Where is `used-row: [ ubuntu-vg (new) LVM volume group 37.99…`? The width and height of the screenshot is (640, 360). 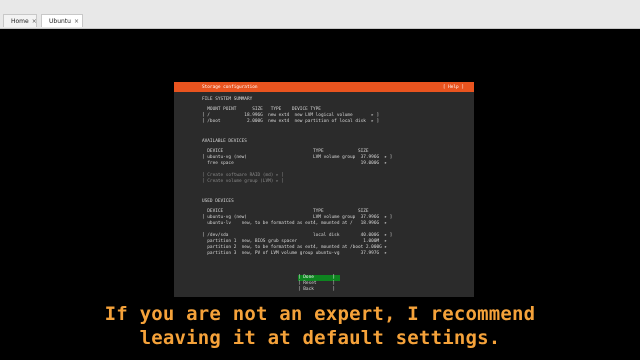 used-row: [ ubuntu-vg (new) LVM volume group 37.99… is located at coordinates (297, 217).